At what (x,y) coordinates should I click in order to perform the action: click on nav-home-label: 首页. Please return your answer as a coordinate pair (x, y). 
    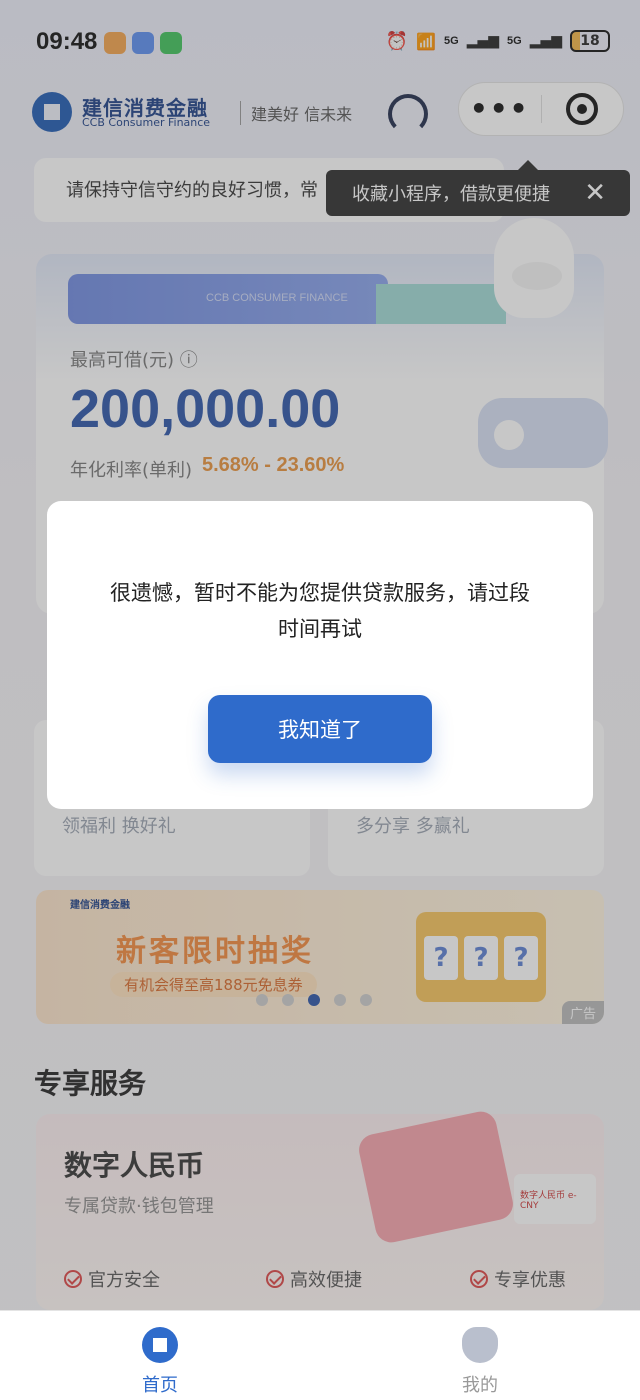
    Looking at the image, I should click on (160, 1385).